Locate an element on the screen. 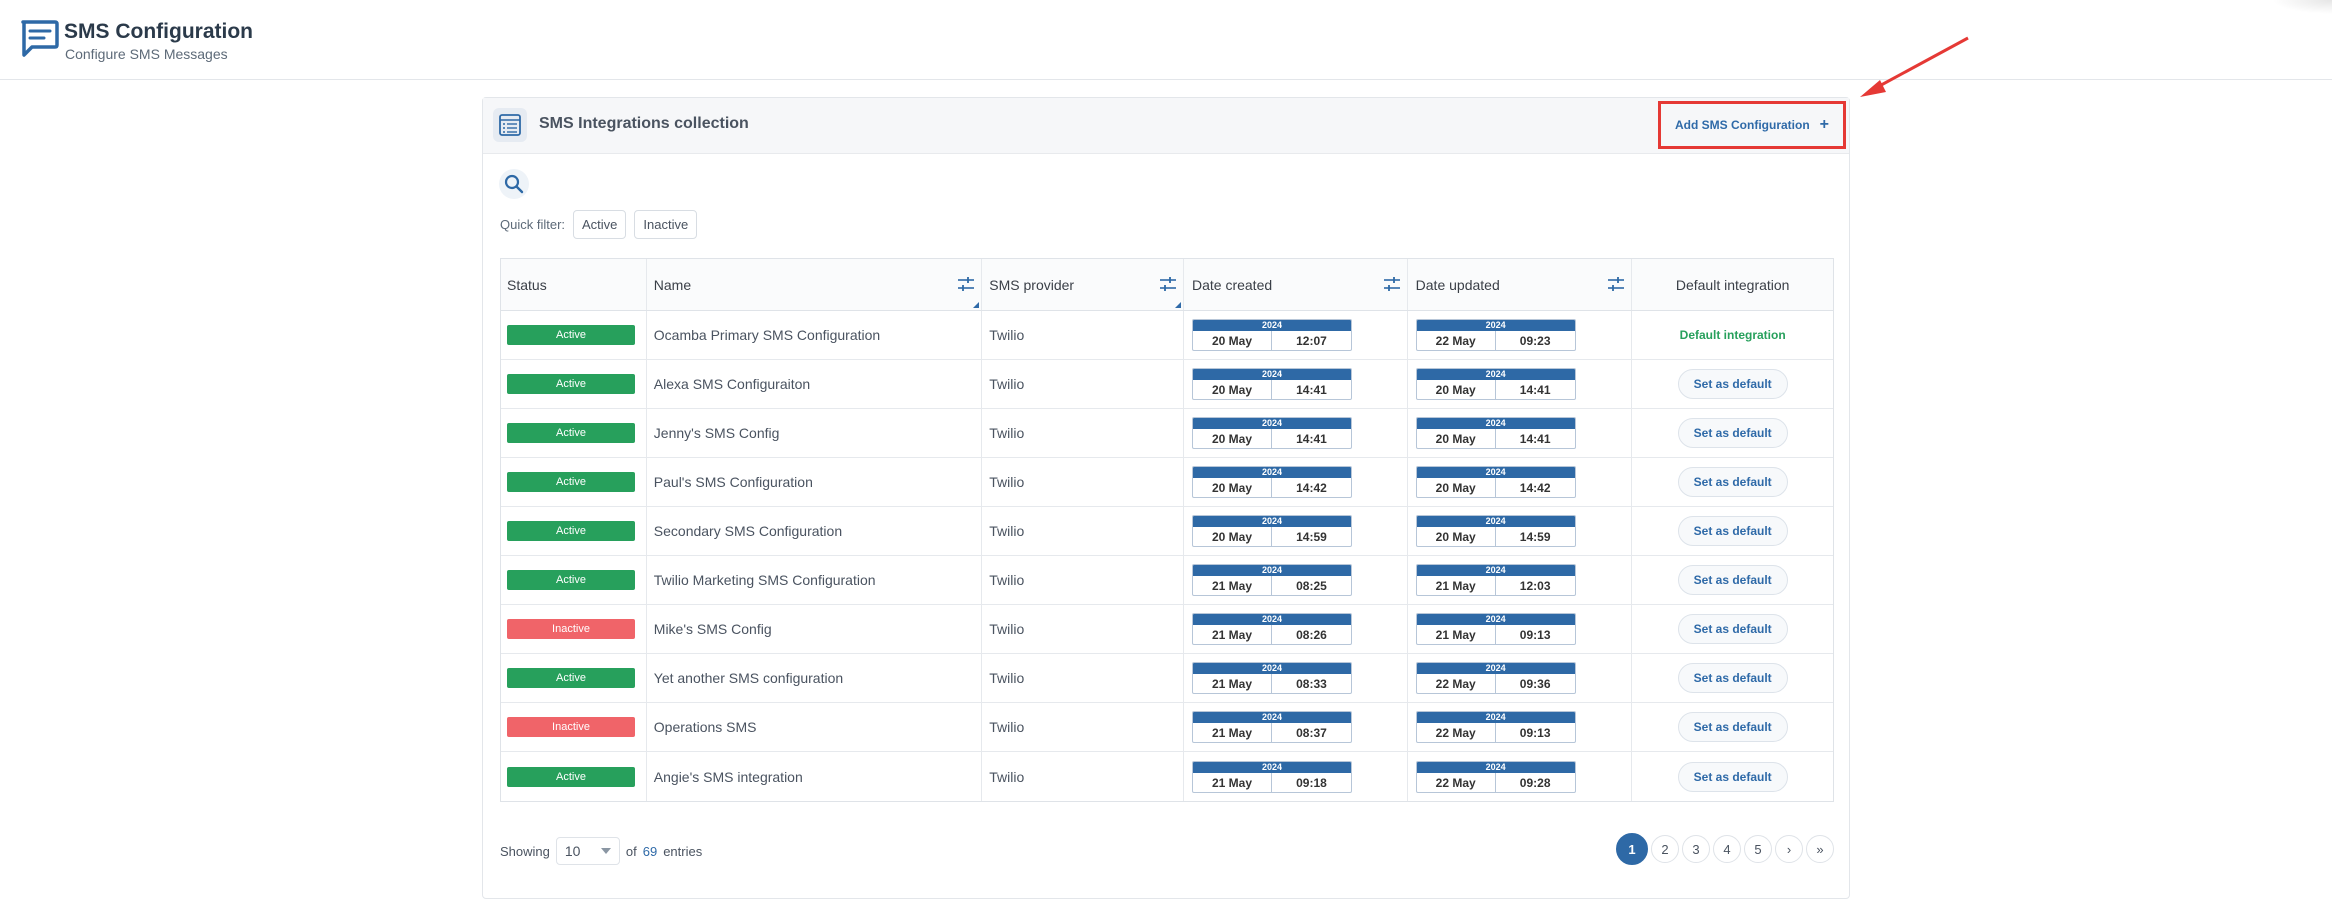 The image size is (2332, 916). date-time: 09:36 is located at coordinates (1535, 684).